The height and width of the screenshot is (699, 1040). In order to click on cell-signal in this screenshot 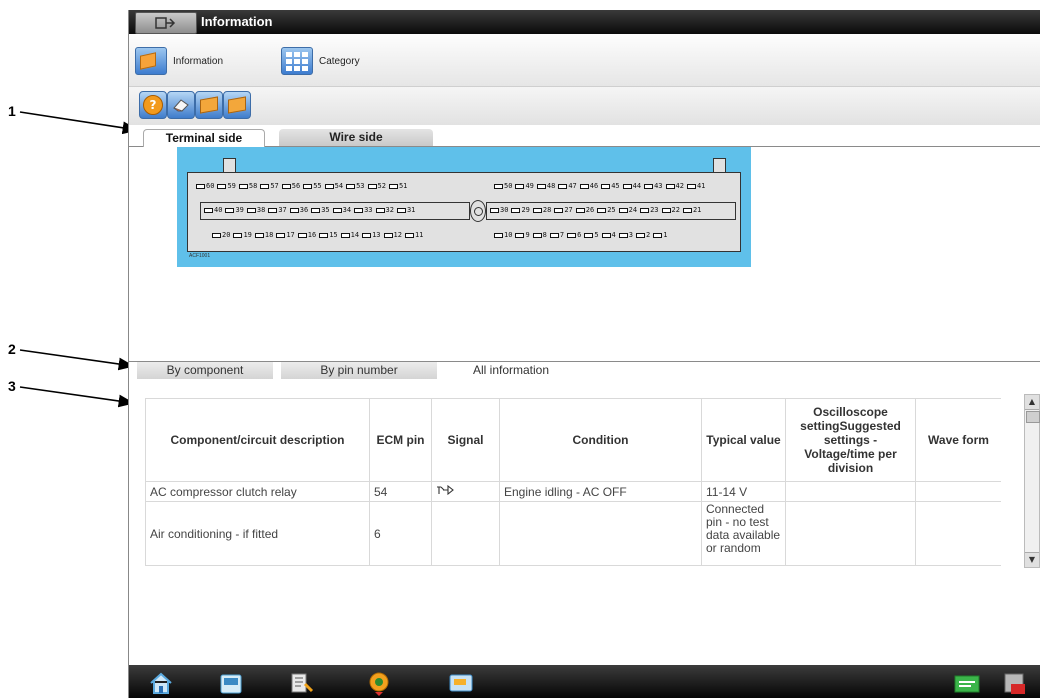, I will do `click(465, 533)`.